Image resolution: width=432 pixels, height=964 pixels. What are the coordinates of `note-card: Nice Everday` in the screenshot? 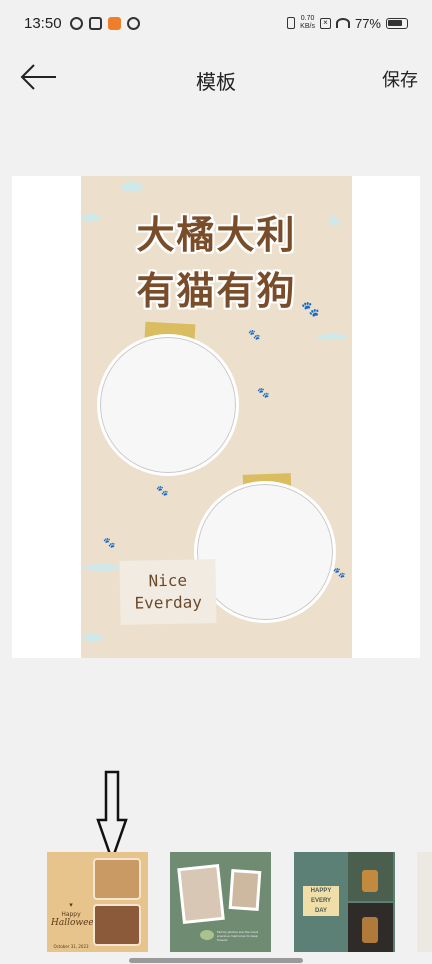 It's located at (168, 592).